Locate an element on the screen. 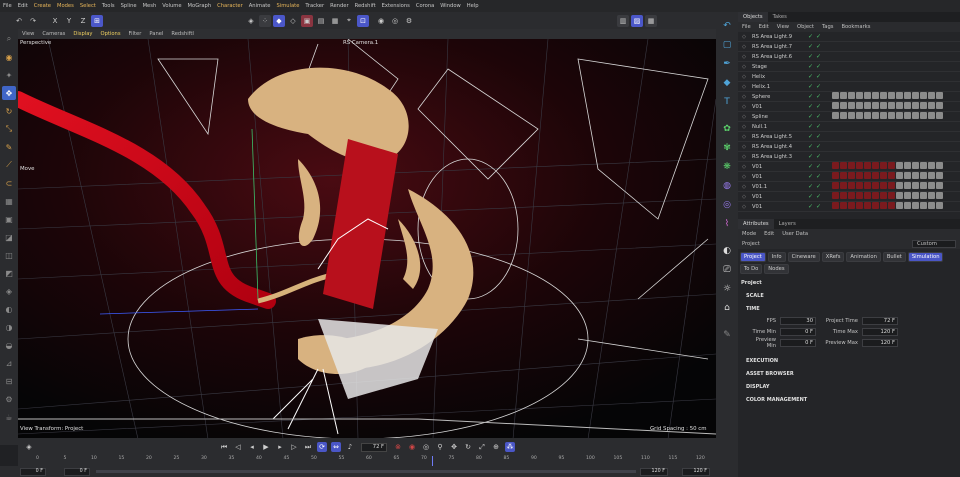 The width and height of the screenshot is (960, 477). loop-icon: ⟳ is located at coordinates (322, 447).